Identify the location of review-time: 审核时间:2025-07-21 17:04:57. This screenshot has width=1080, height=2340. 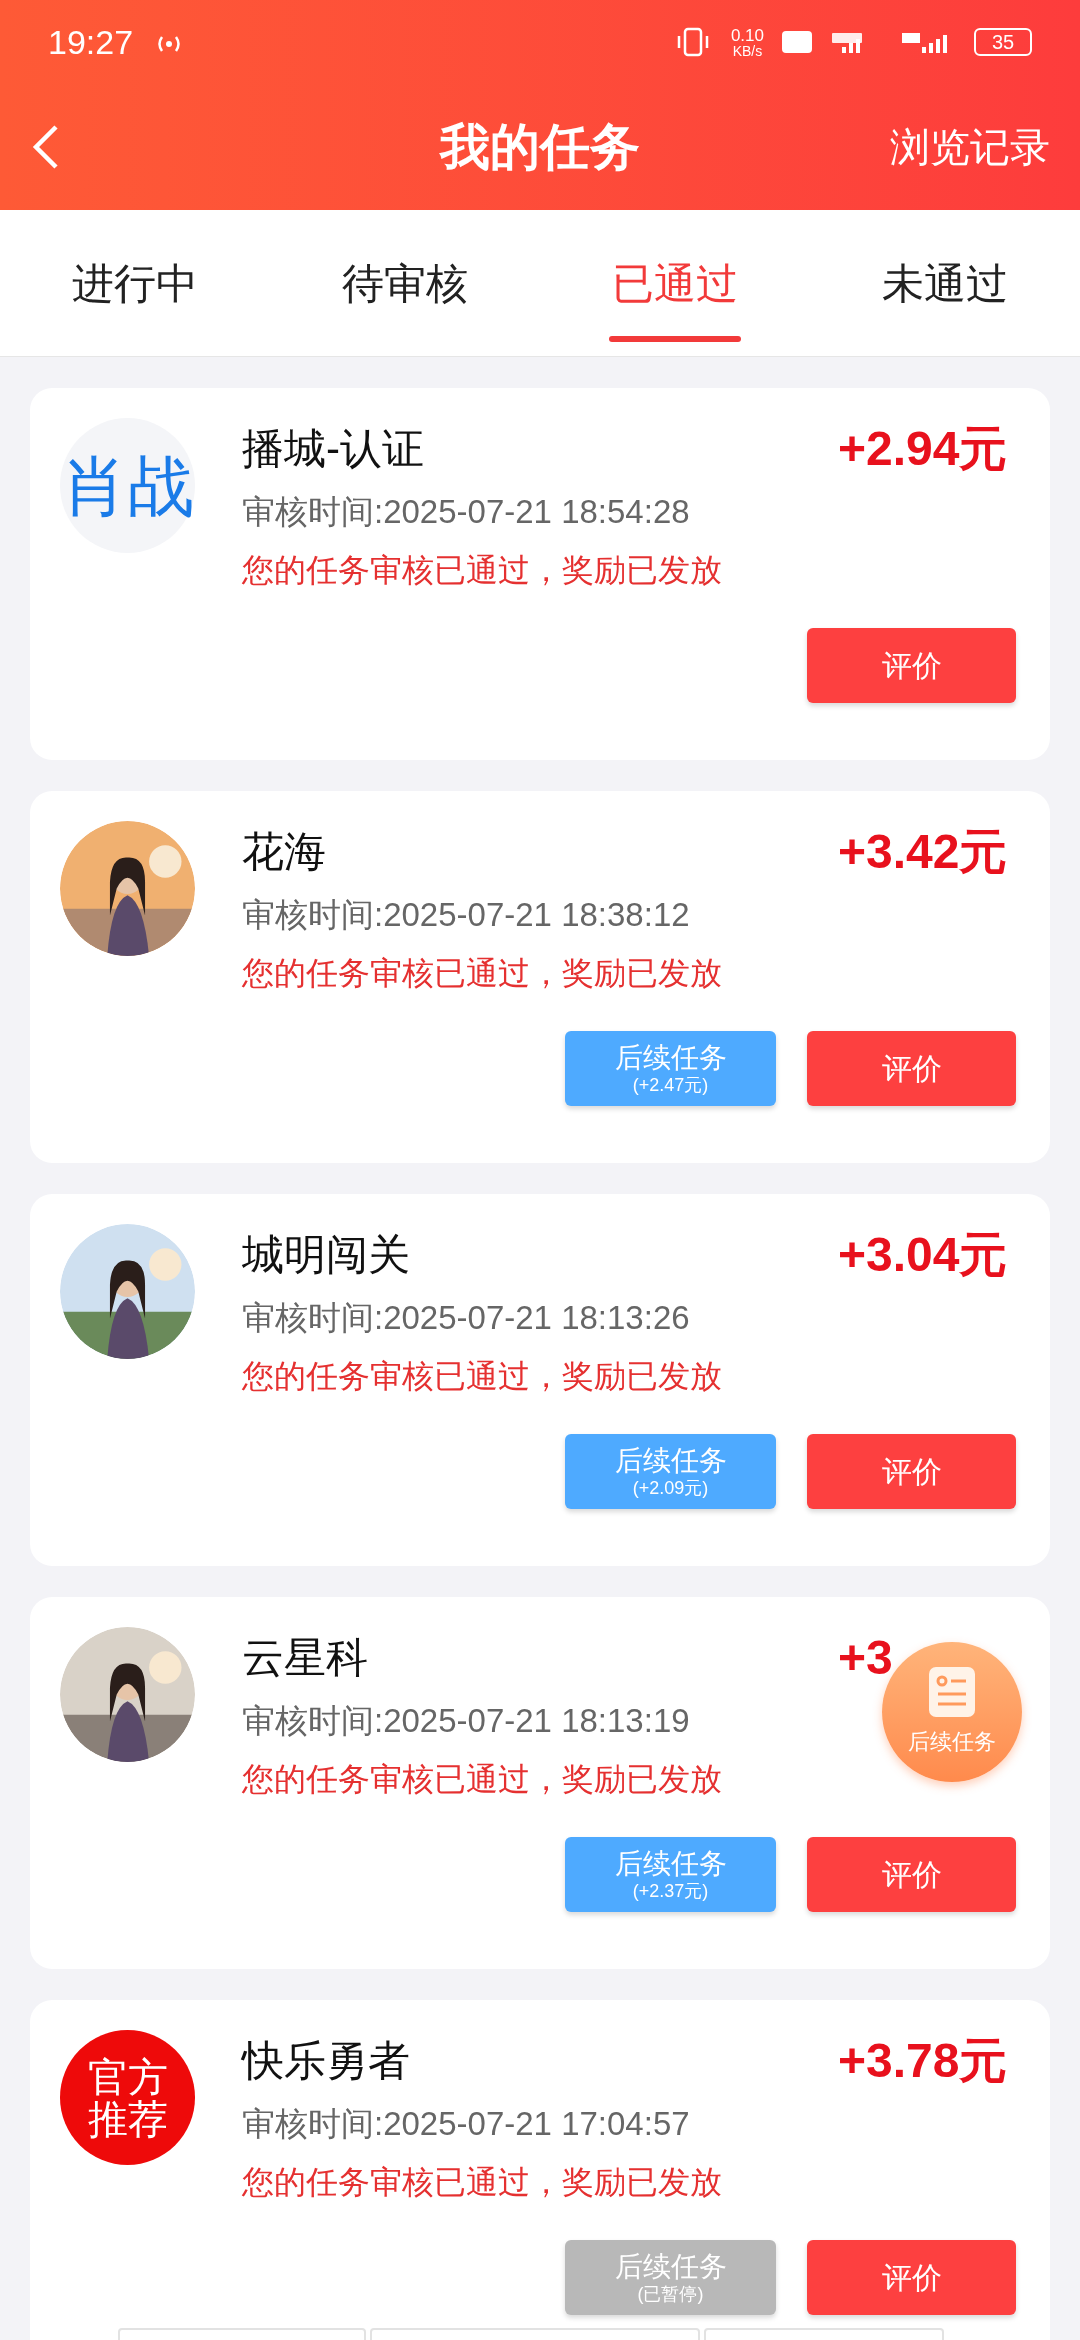
(466, 2124).